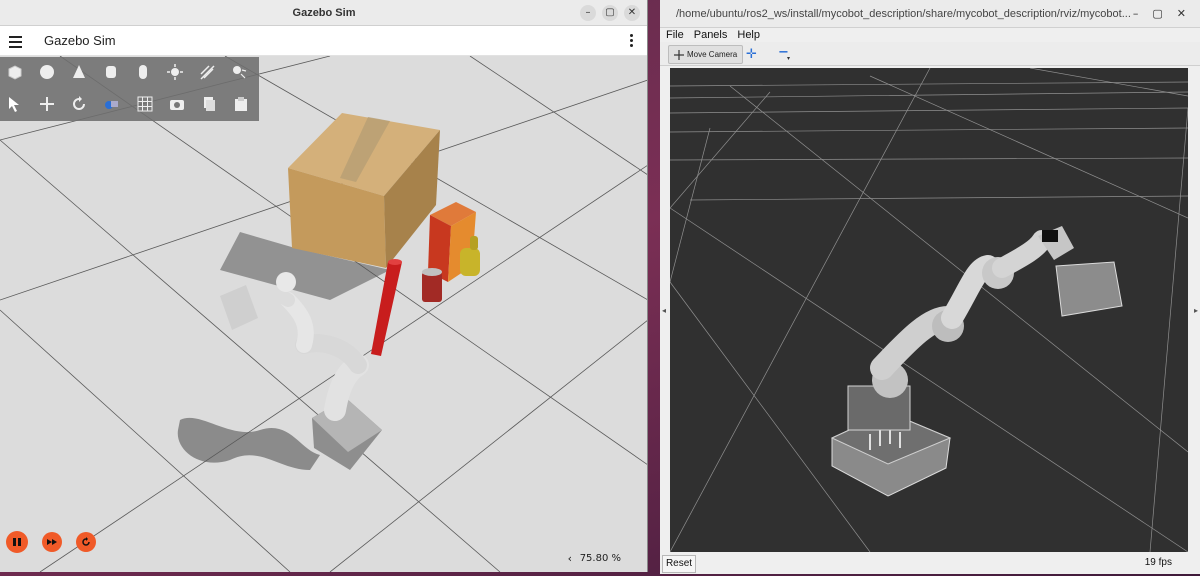 Image resolution: width=1200 pixels, height=576 pixels. What do you see at coordinates (788, 58) in the screenshot?
I see `tool-dropdown-icon: ▾` at bounding box center [788, 58].